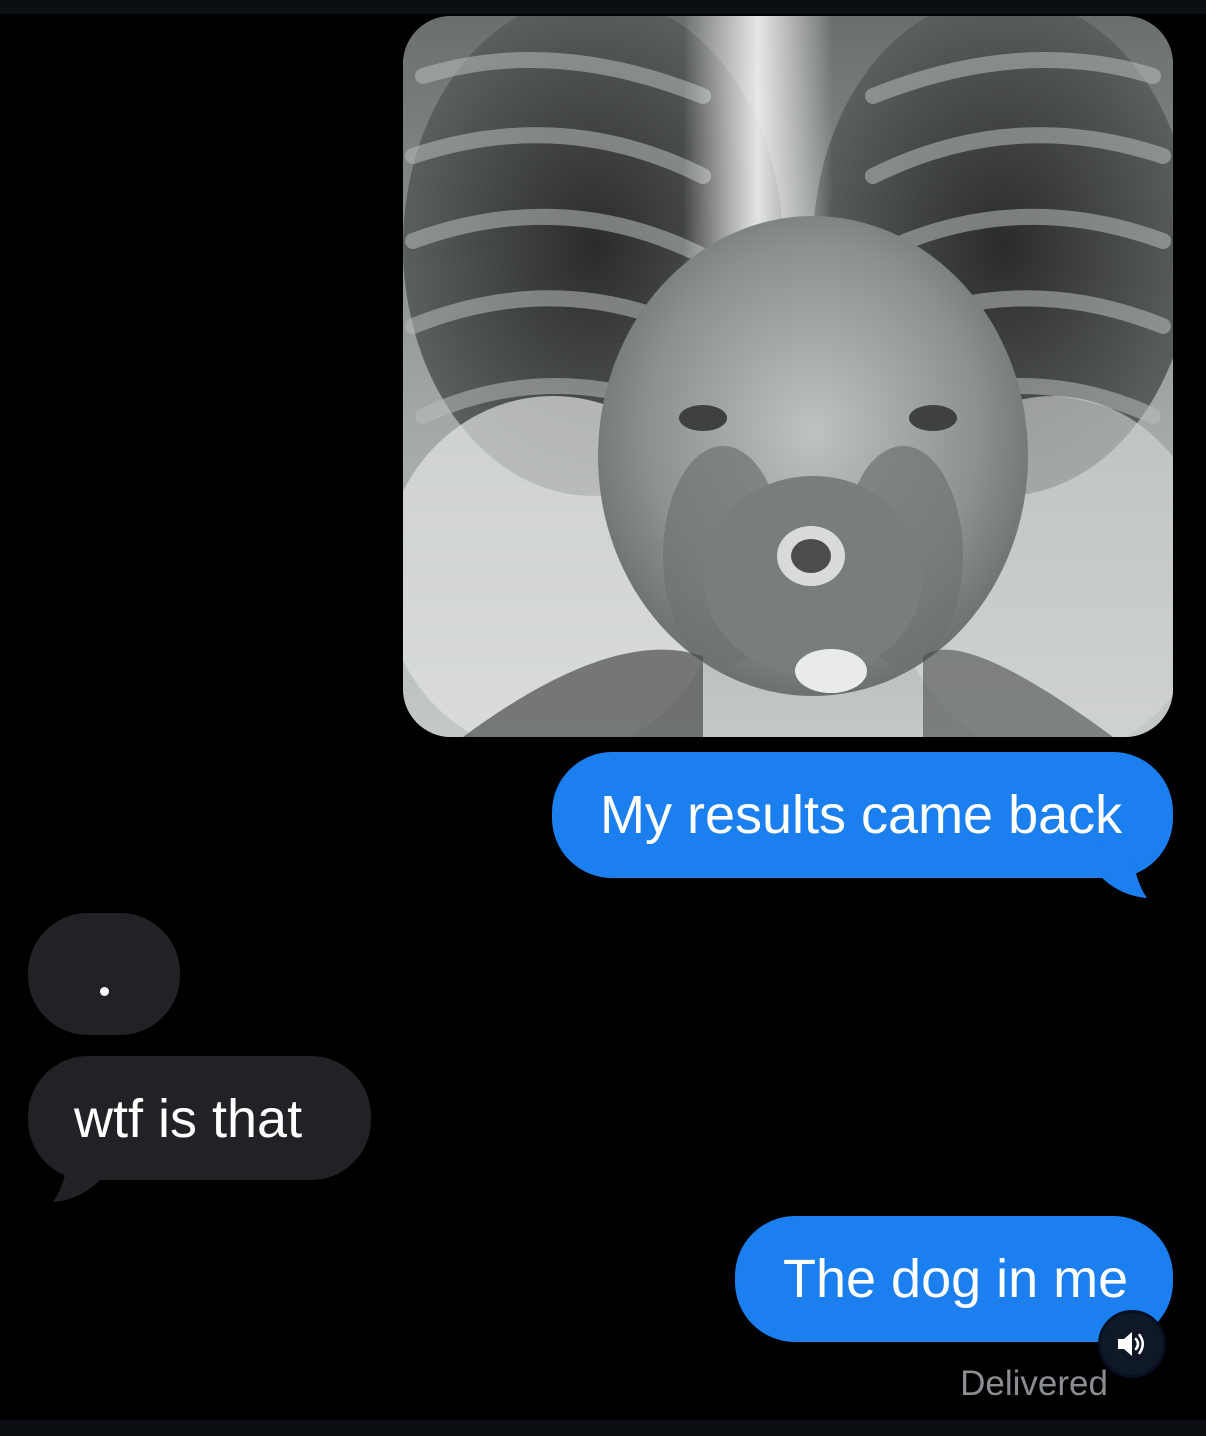 This screenshot has height=1436, width=1206. I want to click on outgoing-bubble-tail, so click(1123, 869).